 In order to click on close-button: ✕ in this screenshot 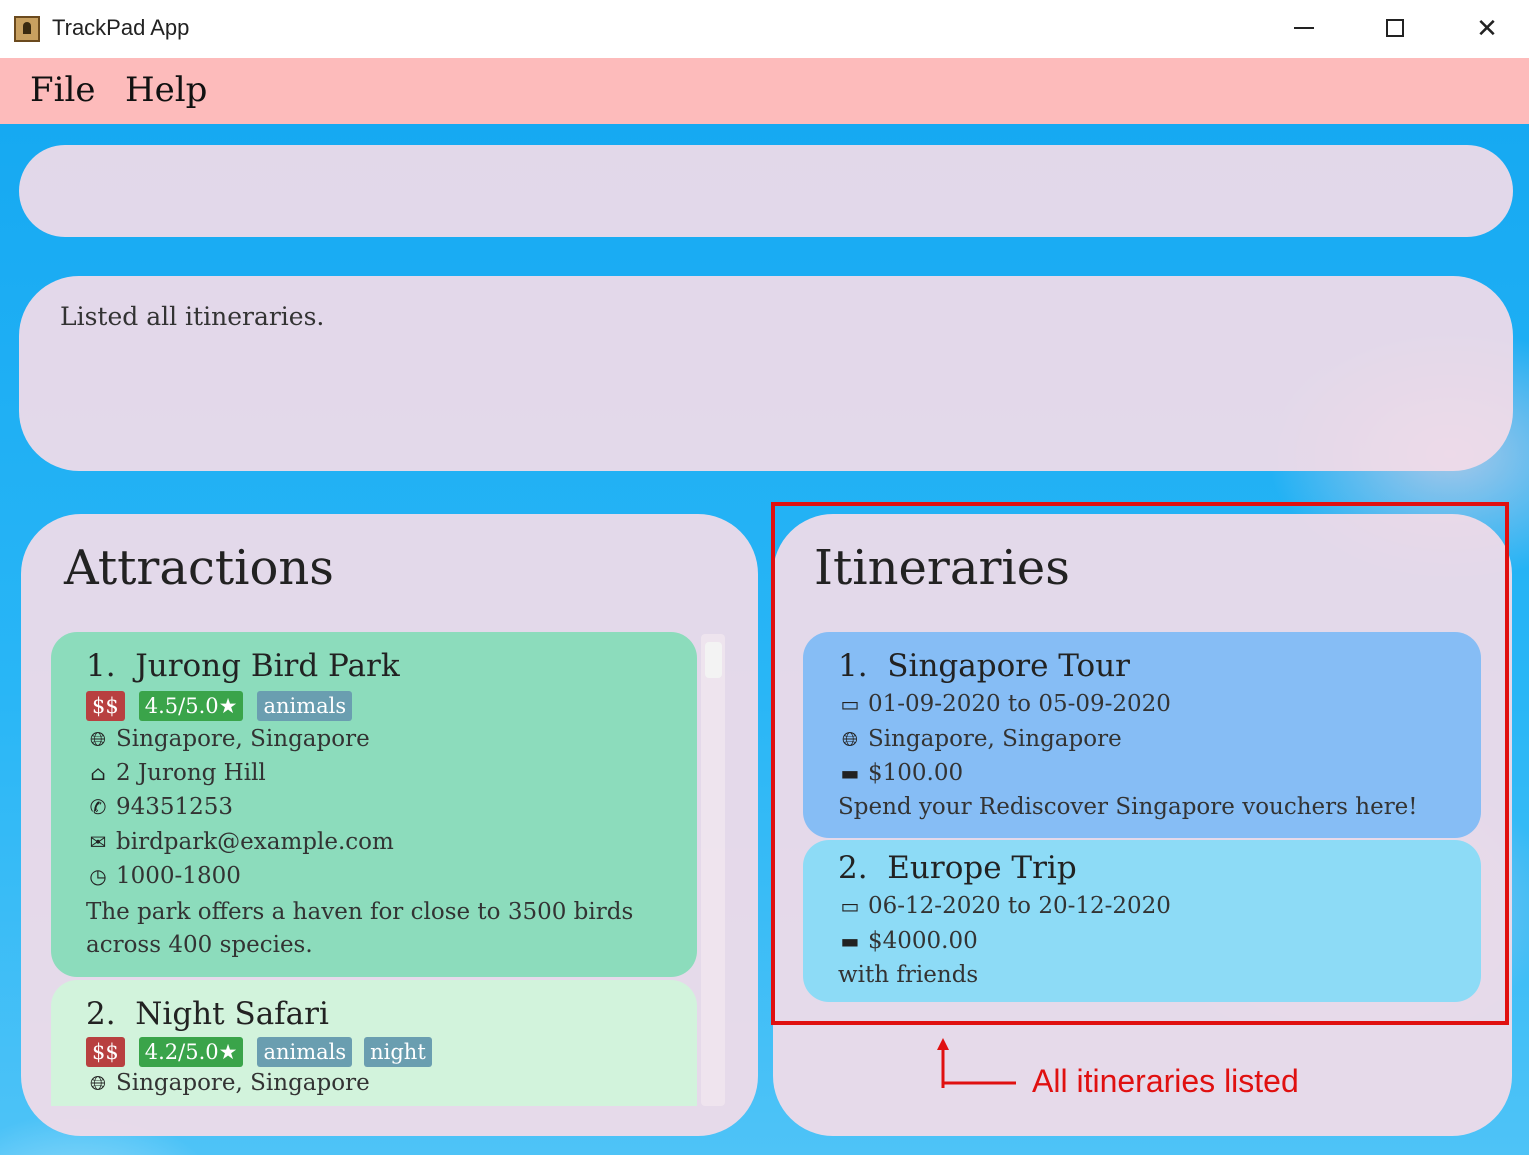, I will do `click(1487, 28)`.